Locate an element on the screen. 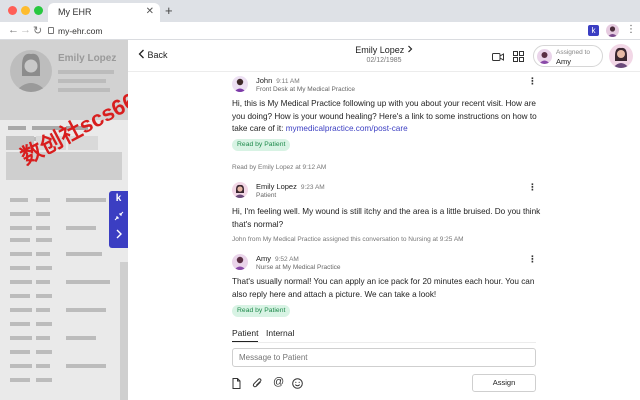 This screenshot has width=640, height=400. address-bar: ← → ↻ my-ehr.com k ⋮ is located at coordinates (320, 31).